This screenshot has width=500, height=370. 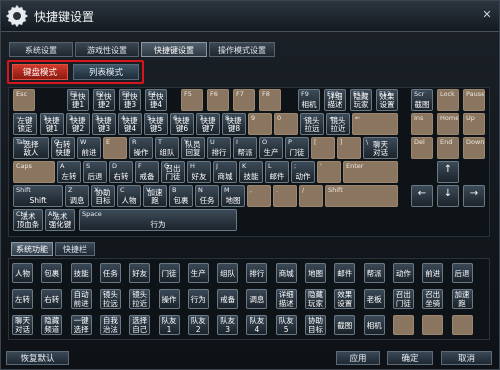 I want to click on key-f8: F8, so click(x=270, y=100).